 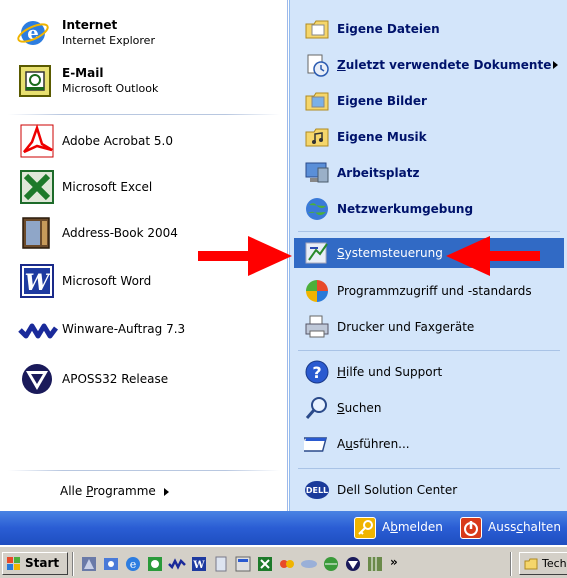 I want to click on email-subtitle: Microsoft Outlook, so click(x=110, y=88).